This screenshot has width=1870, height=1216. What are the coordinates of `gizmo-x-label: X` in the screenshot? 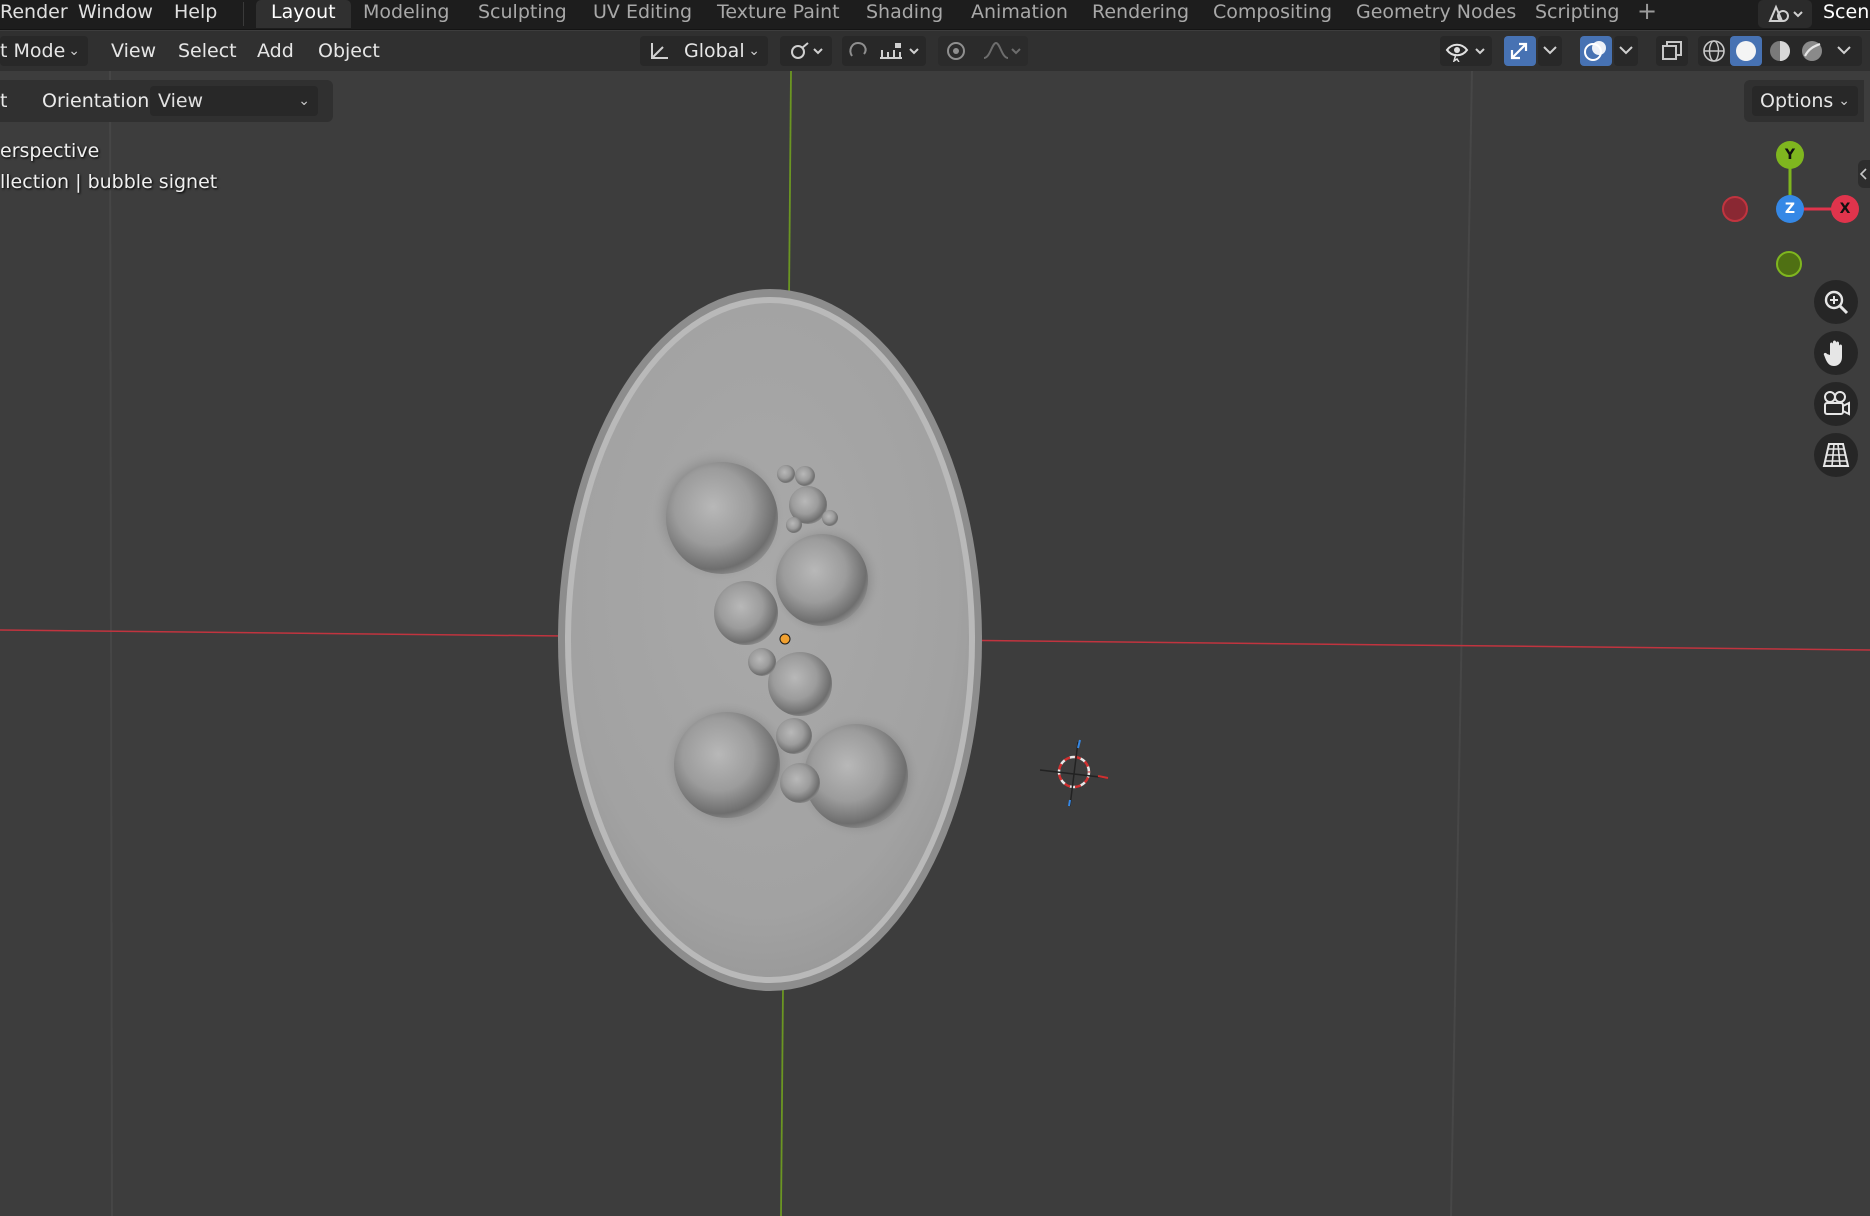 It's located at (1845, 209).